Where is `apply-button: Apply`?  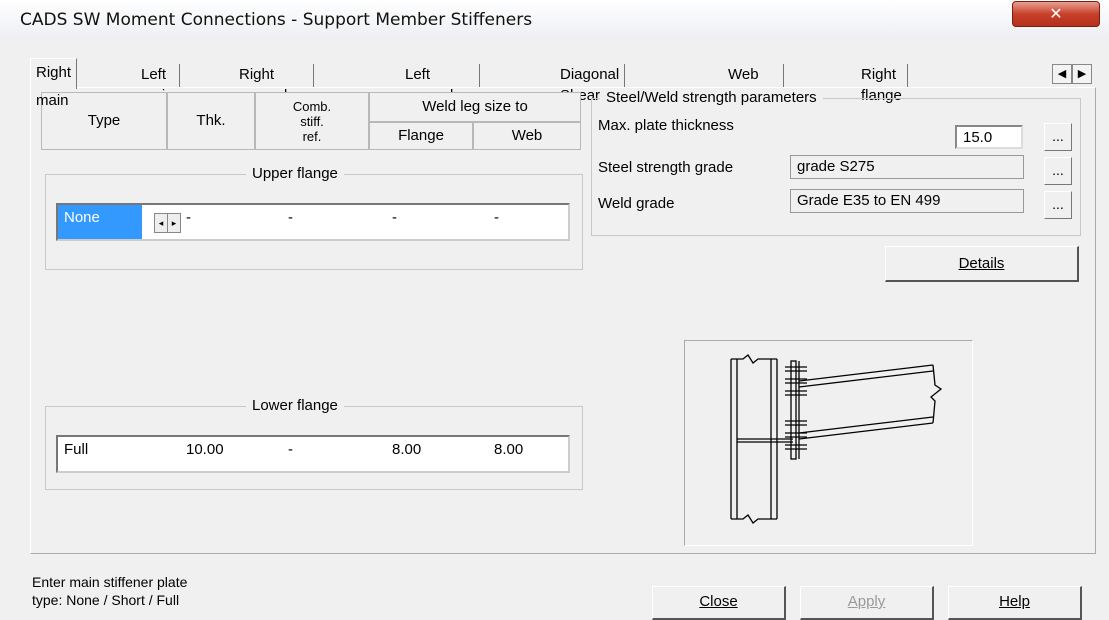
apply-button: Apply is located at coordinates (867, 603).